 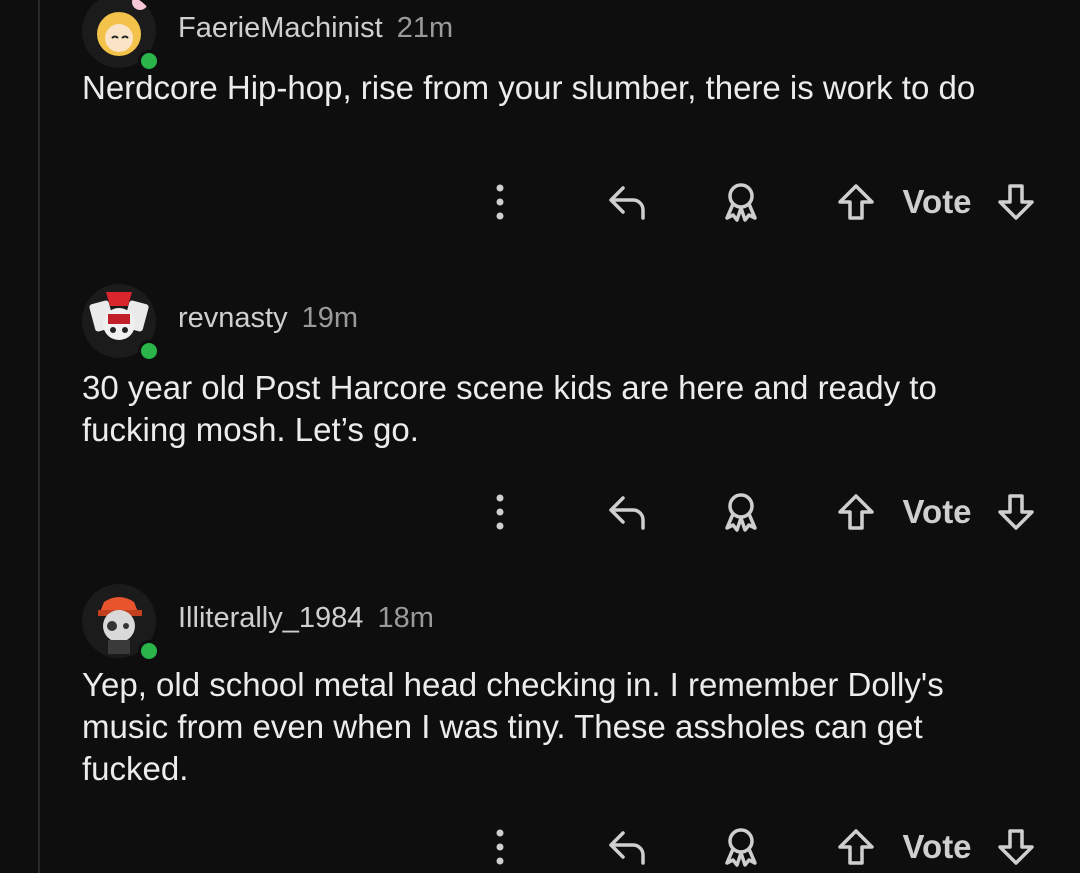 What do you see at coordinates (567, 623) in the screenshot?
I see `comment-header: Illiterally_1984 18m` at bounding box center [567, 623].